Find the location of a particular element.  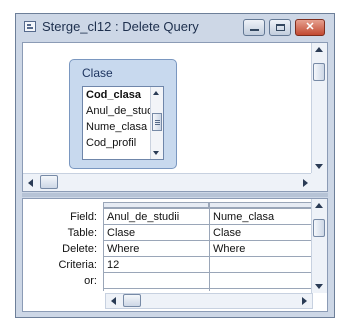

close-button: ✕ is located at coordinates (310, 27).